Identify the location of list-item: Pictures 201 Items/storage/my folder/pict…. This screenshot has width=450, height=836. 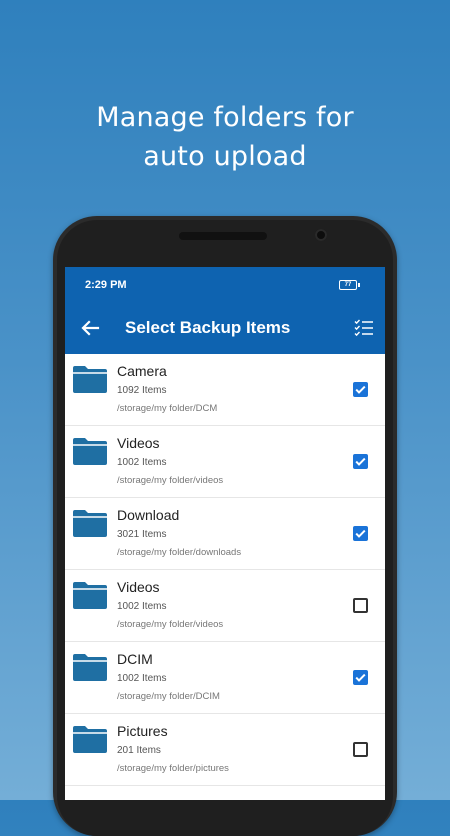
(225, 750).